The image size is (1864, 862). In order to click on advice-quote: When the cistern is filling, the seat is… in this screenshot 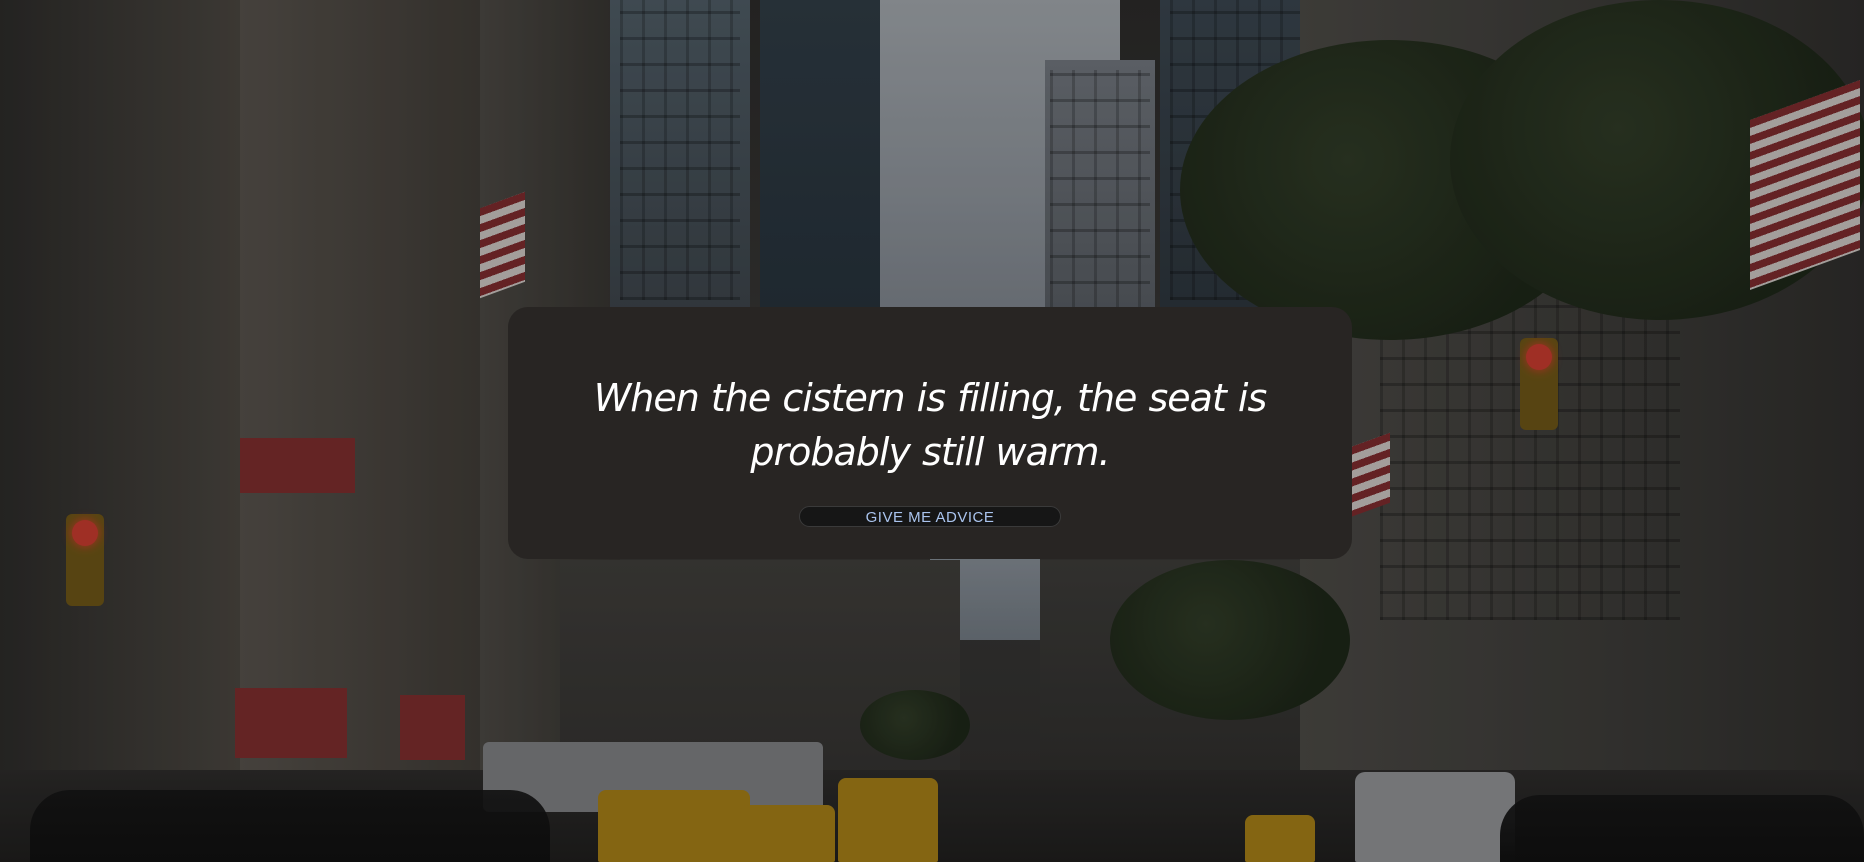, I will do `click(930, 425)`.